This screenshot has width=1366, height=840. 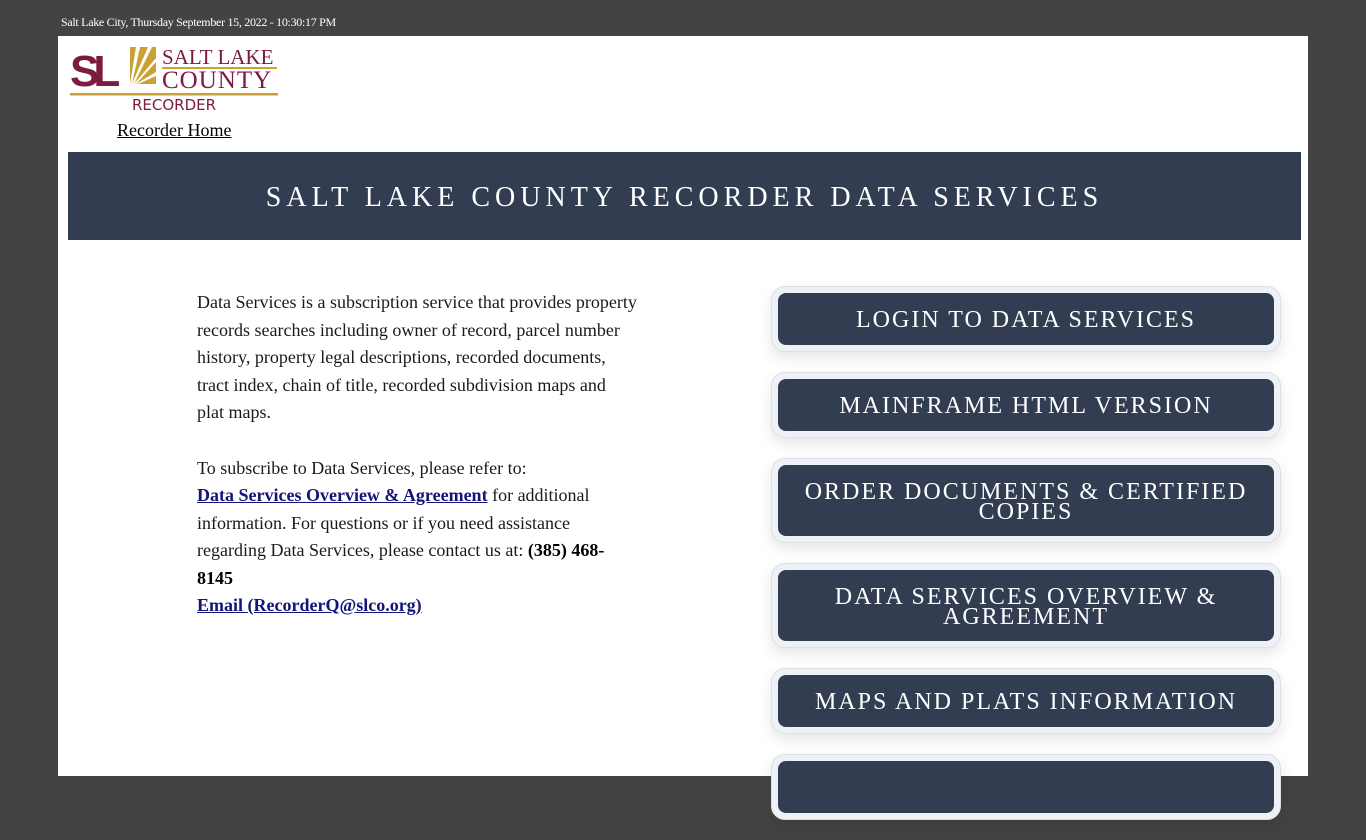 I want to click on page-title: SALT LAKE COUNTY RECORDER DATA SERVICES, so click(x=684, y=197).